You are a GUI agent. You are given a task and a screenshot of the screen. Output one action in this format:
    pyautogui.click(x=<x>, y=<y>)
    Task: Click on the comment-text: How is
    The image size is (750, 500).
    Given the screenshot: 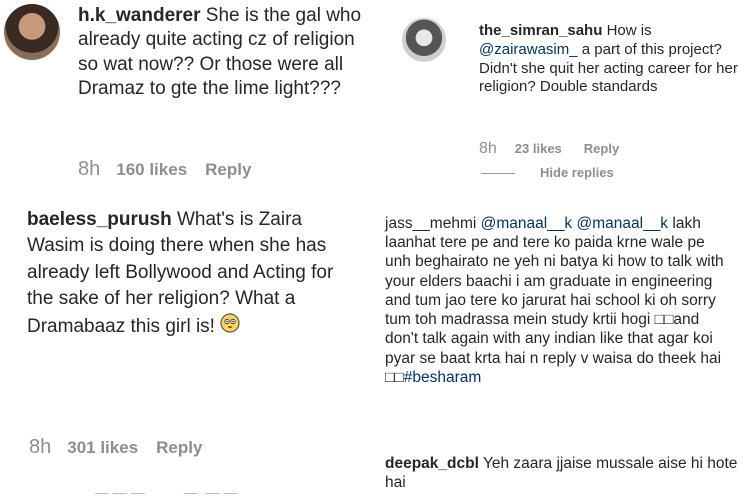 What is the action you would take?
    pyautogui.click(x=629, y=30)
    